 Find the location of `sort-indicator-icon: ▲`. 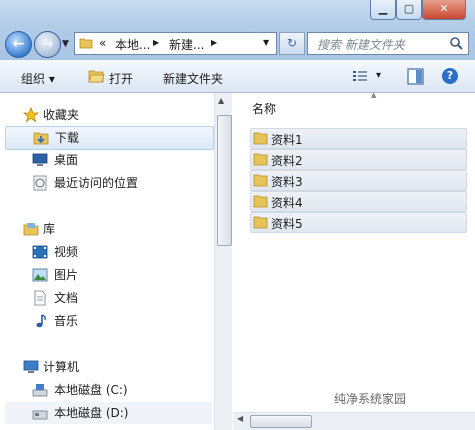

sort-indicator-icon: ▲ is located at coordinates (374, 95).